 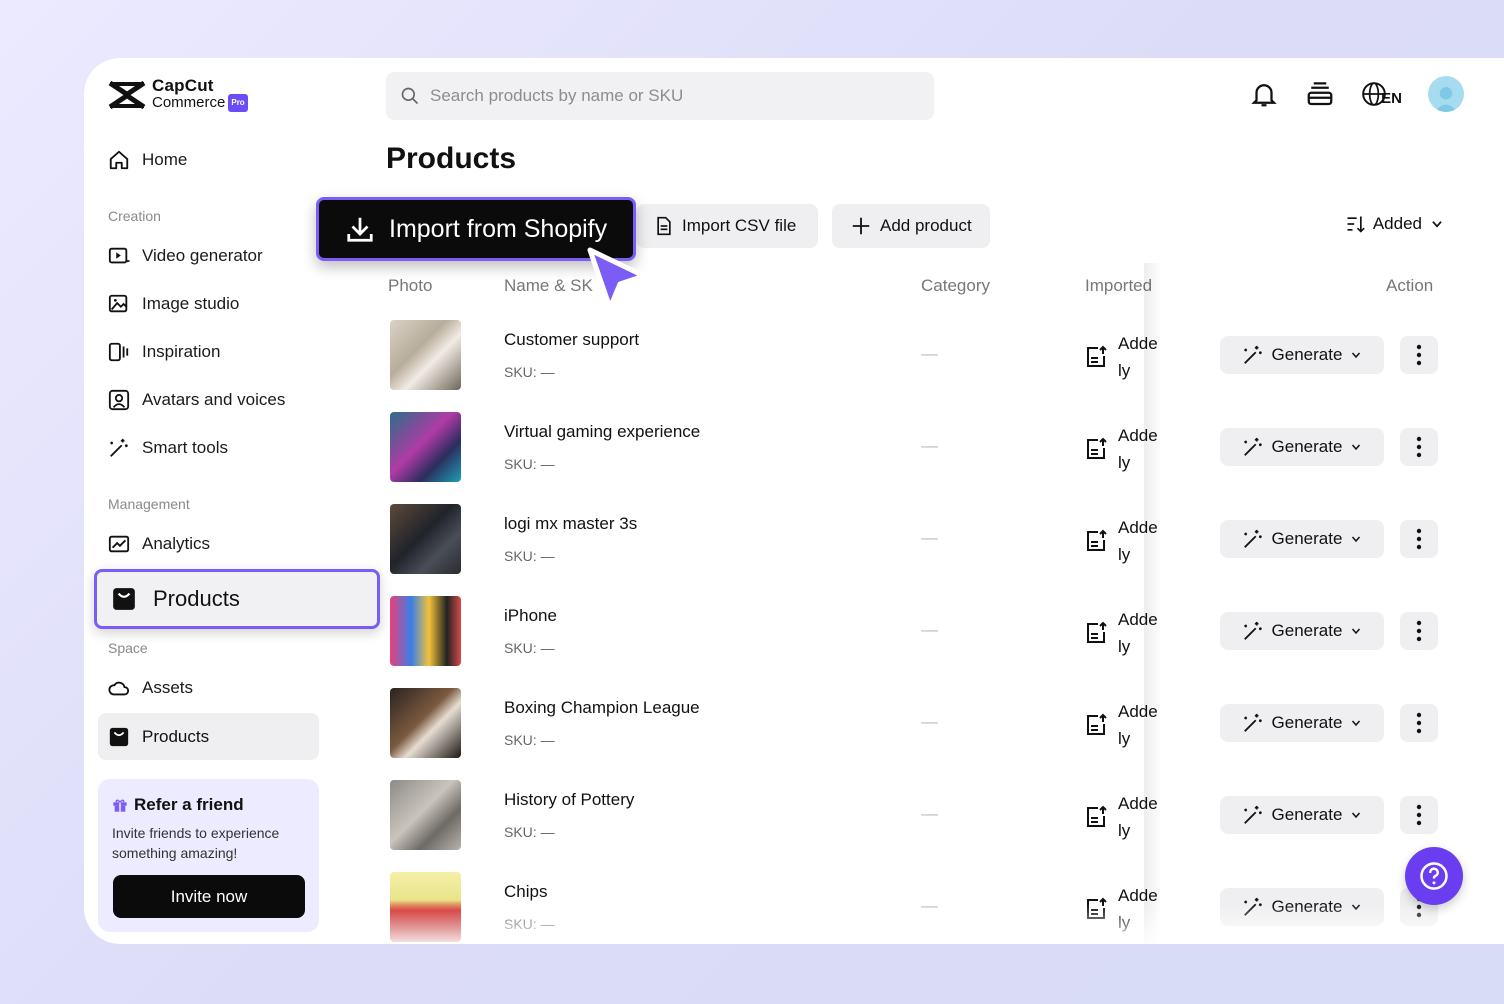 I want to click on sidebar-item-label: Smart tools, so click(x=185, y=447).